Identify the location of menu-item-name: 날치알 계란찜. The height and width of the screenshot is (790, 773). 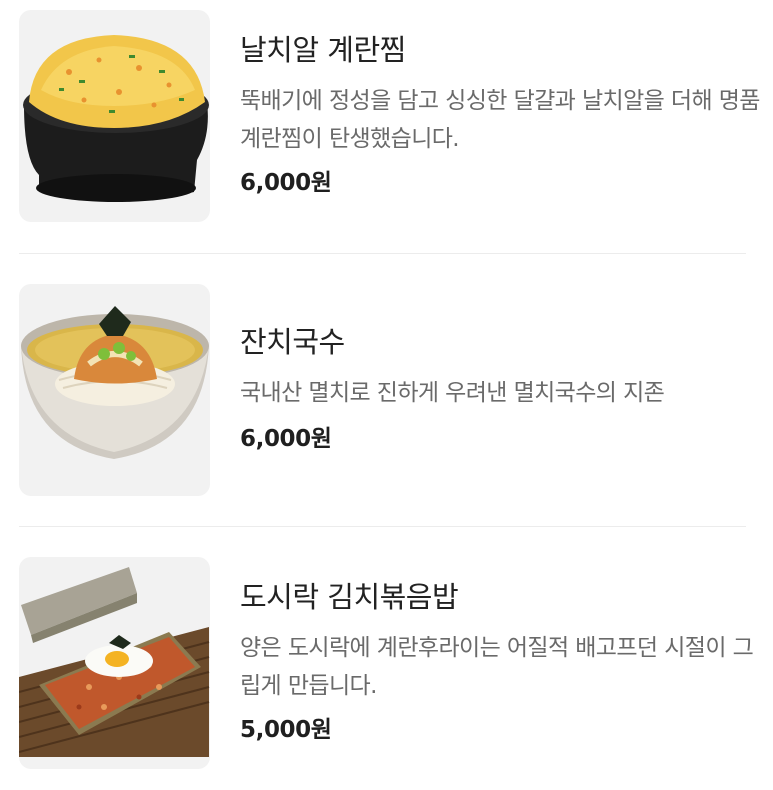
(323, 50).